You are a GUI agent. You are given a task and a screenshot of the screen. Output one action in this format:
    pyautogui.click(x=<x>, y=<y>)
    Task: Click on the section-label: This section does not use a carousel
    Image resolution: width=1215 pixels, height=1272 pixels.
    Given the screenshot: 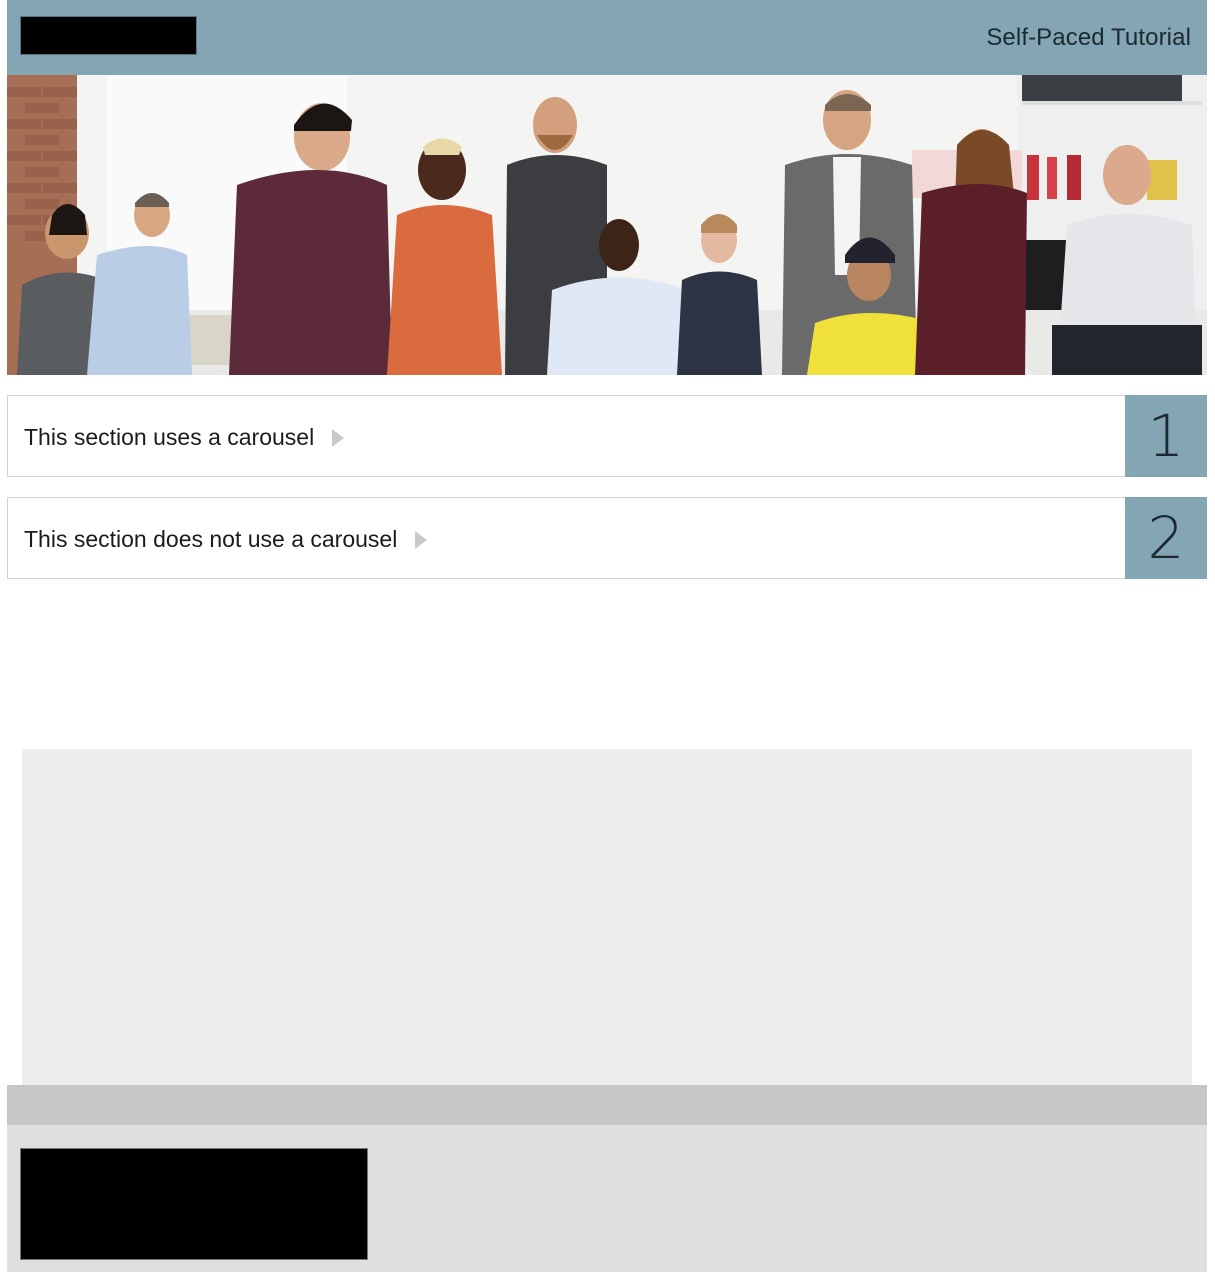 What is the action you would take?
    pyautogui.click(x=211, y=539)
    